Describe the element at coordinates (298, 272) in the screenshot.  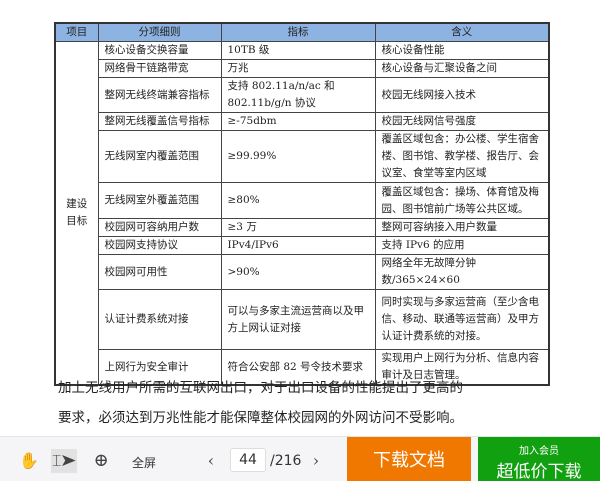
I see `indicator-cell: >90%` at that location.